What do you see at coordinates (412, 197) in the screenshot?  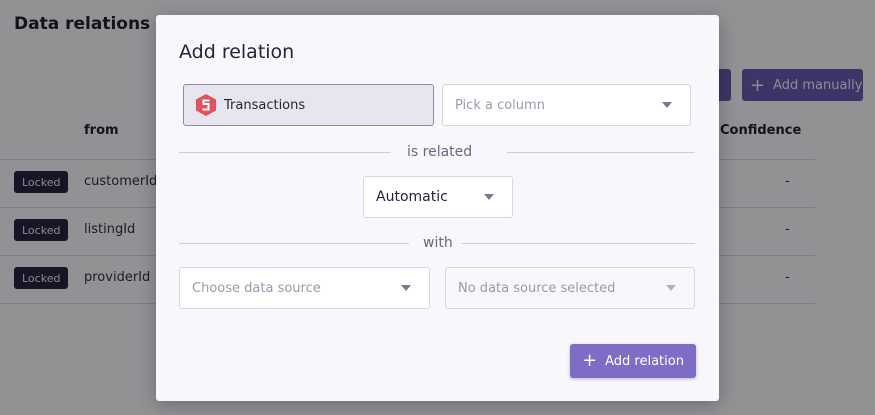 I see `relation-type-value: Automatic` at bounding box center [412, 197].